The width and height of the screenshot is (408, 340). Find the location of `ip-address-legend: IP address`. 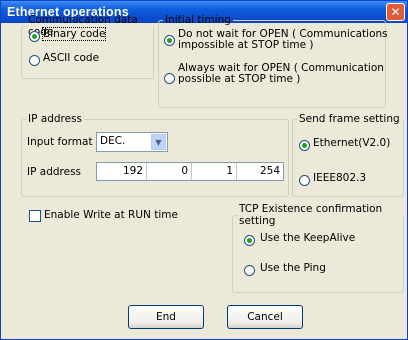

ip-address-legend: IP address is located at coordinates (55, 119).